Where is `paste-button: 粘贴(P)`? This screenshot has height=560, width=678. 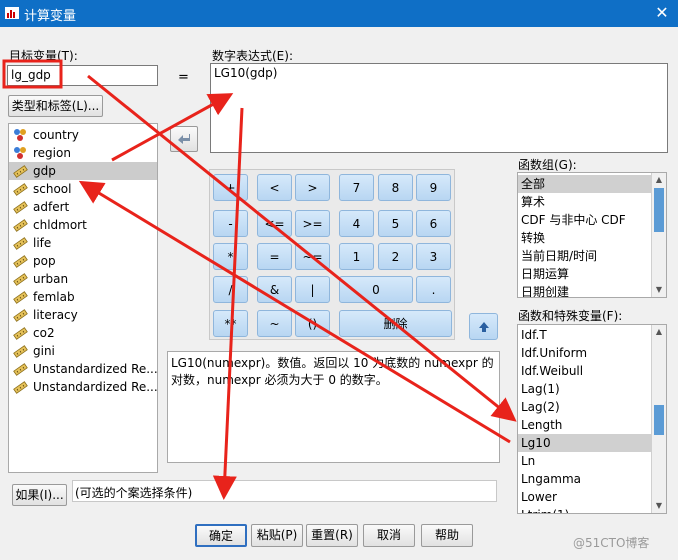
paste-button: 粘贴(P) is located at coordinates (277, 535).